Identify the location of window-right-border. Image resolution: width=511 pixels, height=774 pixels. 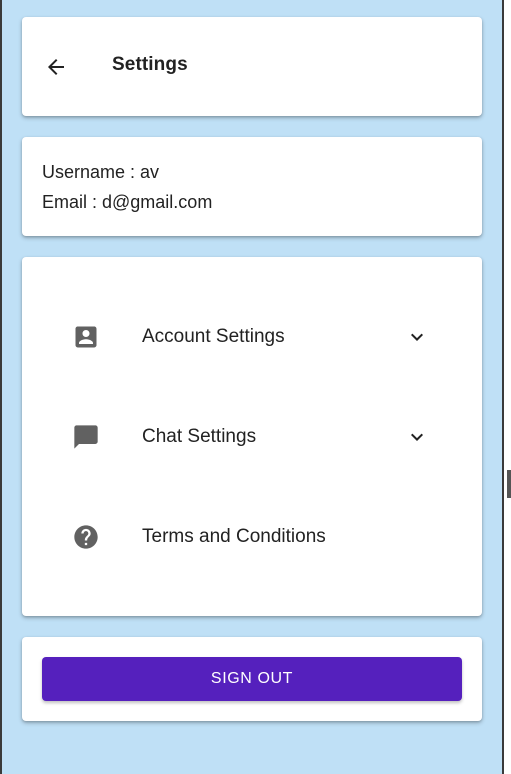
(506, 387).